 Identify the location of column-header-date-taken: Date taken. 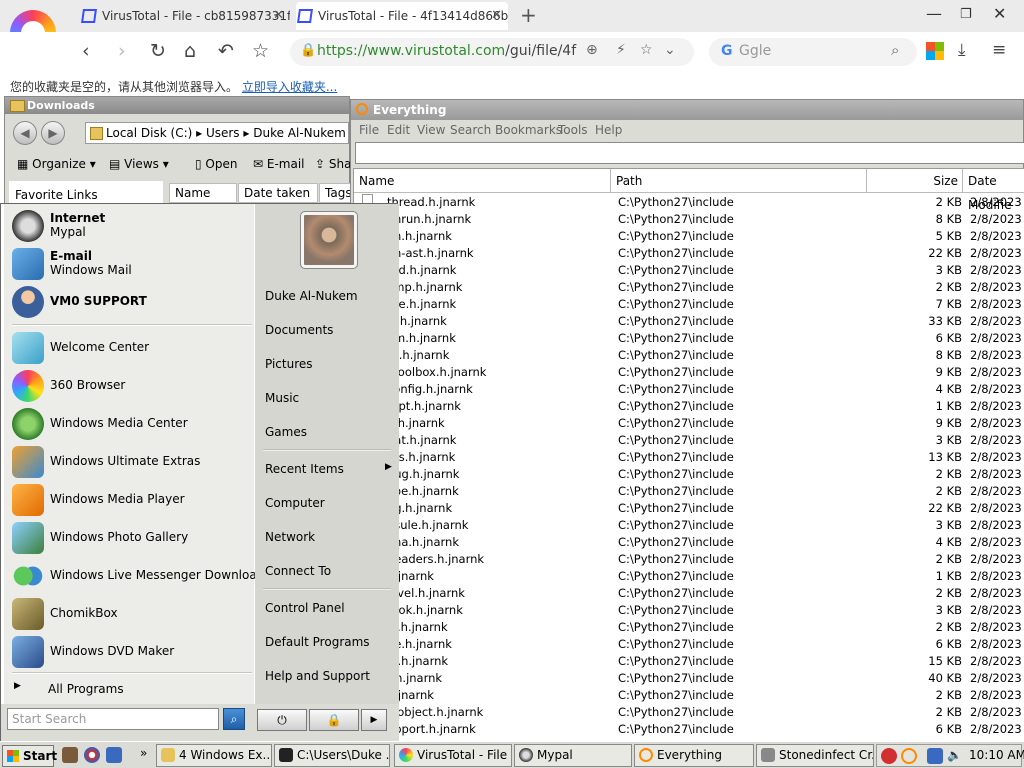
(278, 193).